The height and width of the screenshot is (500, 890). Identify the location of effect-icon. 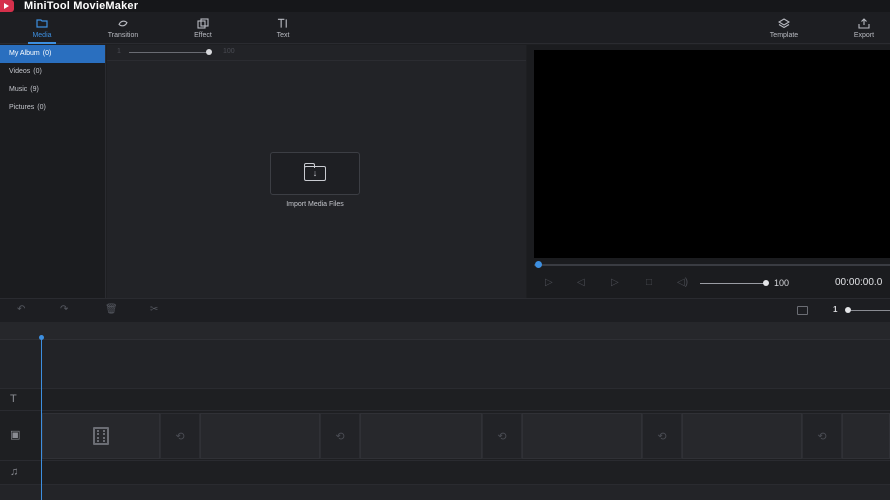
(203, 23).